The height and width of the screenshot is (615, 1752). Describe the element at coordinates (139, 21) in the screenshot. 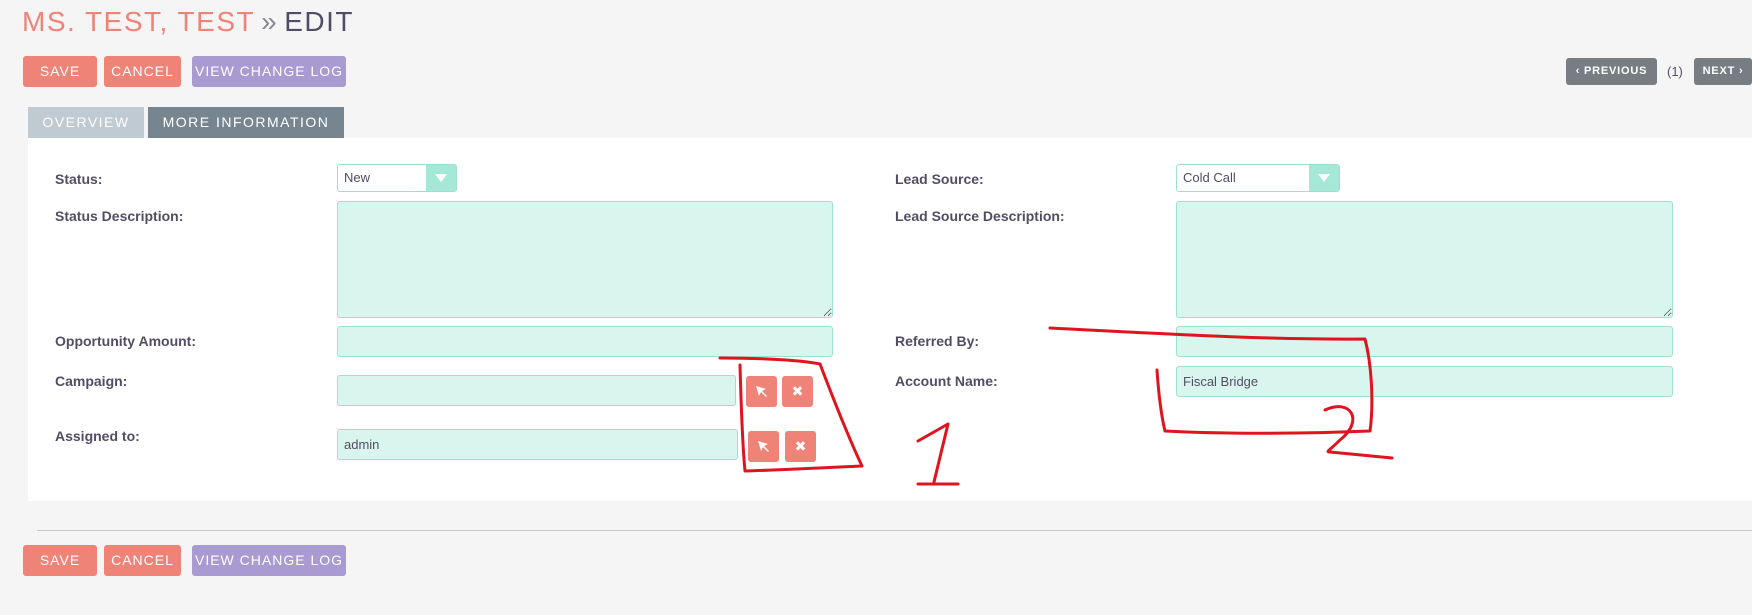

I see `record-name: MS. TEST, TEST` at that location.